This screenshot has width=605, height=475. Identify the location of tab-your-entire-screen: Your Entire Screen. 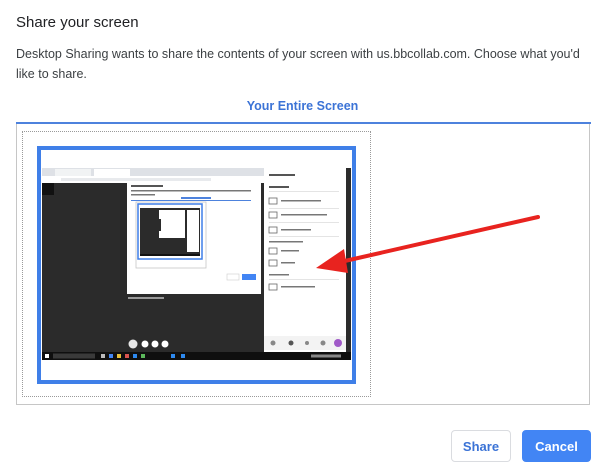
(302, 106).